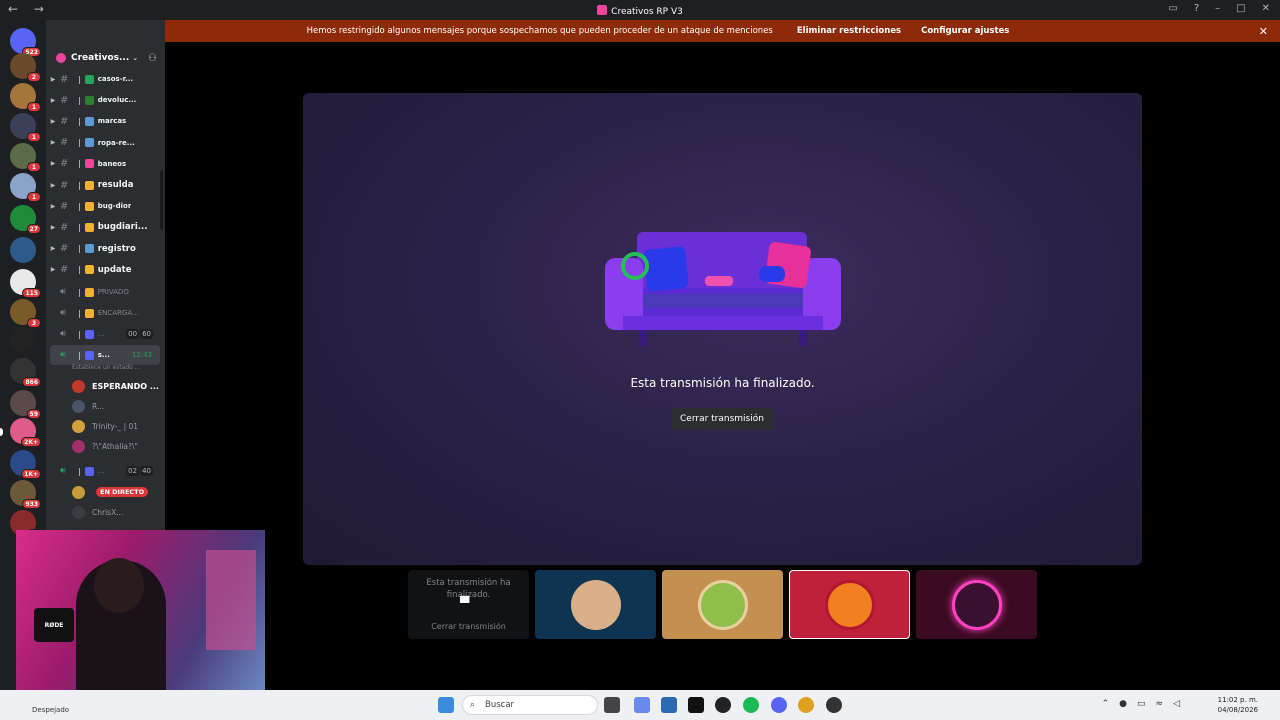 This screenshot has width=1280, height=720. What do you see at coordinates (105, 292) in the screenshot?
I see `voice-channel-privado: 🔊︎ | PRIVADO` at bounding box center [105, 292].